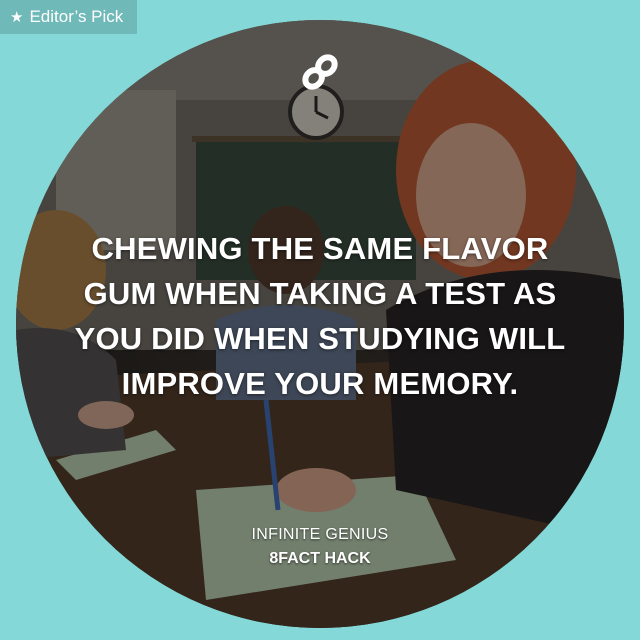  Describe the element at coordinates (320, 72) in the screenshot. I see `infinity-8-logo-icon` at that location.